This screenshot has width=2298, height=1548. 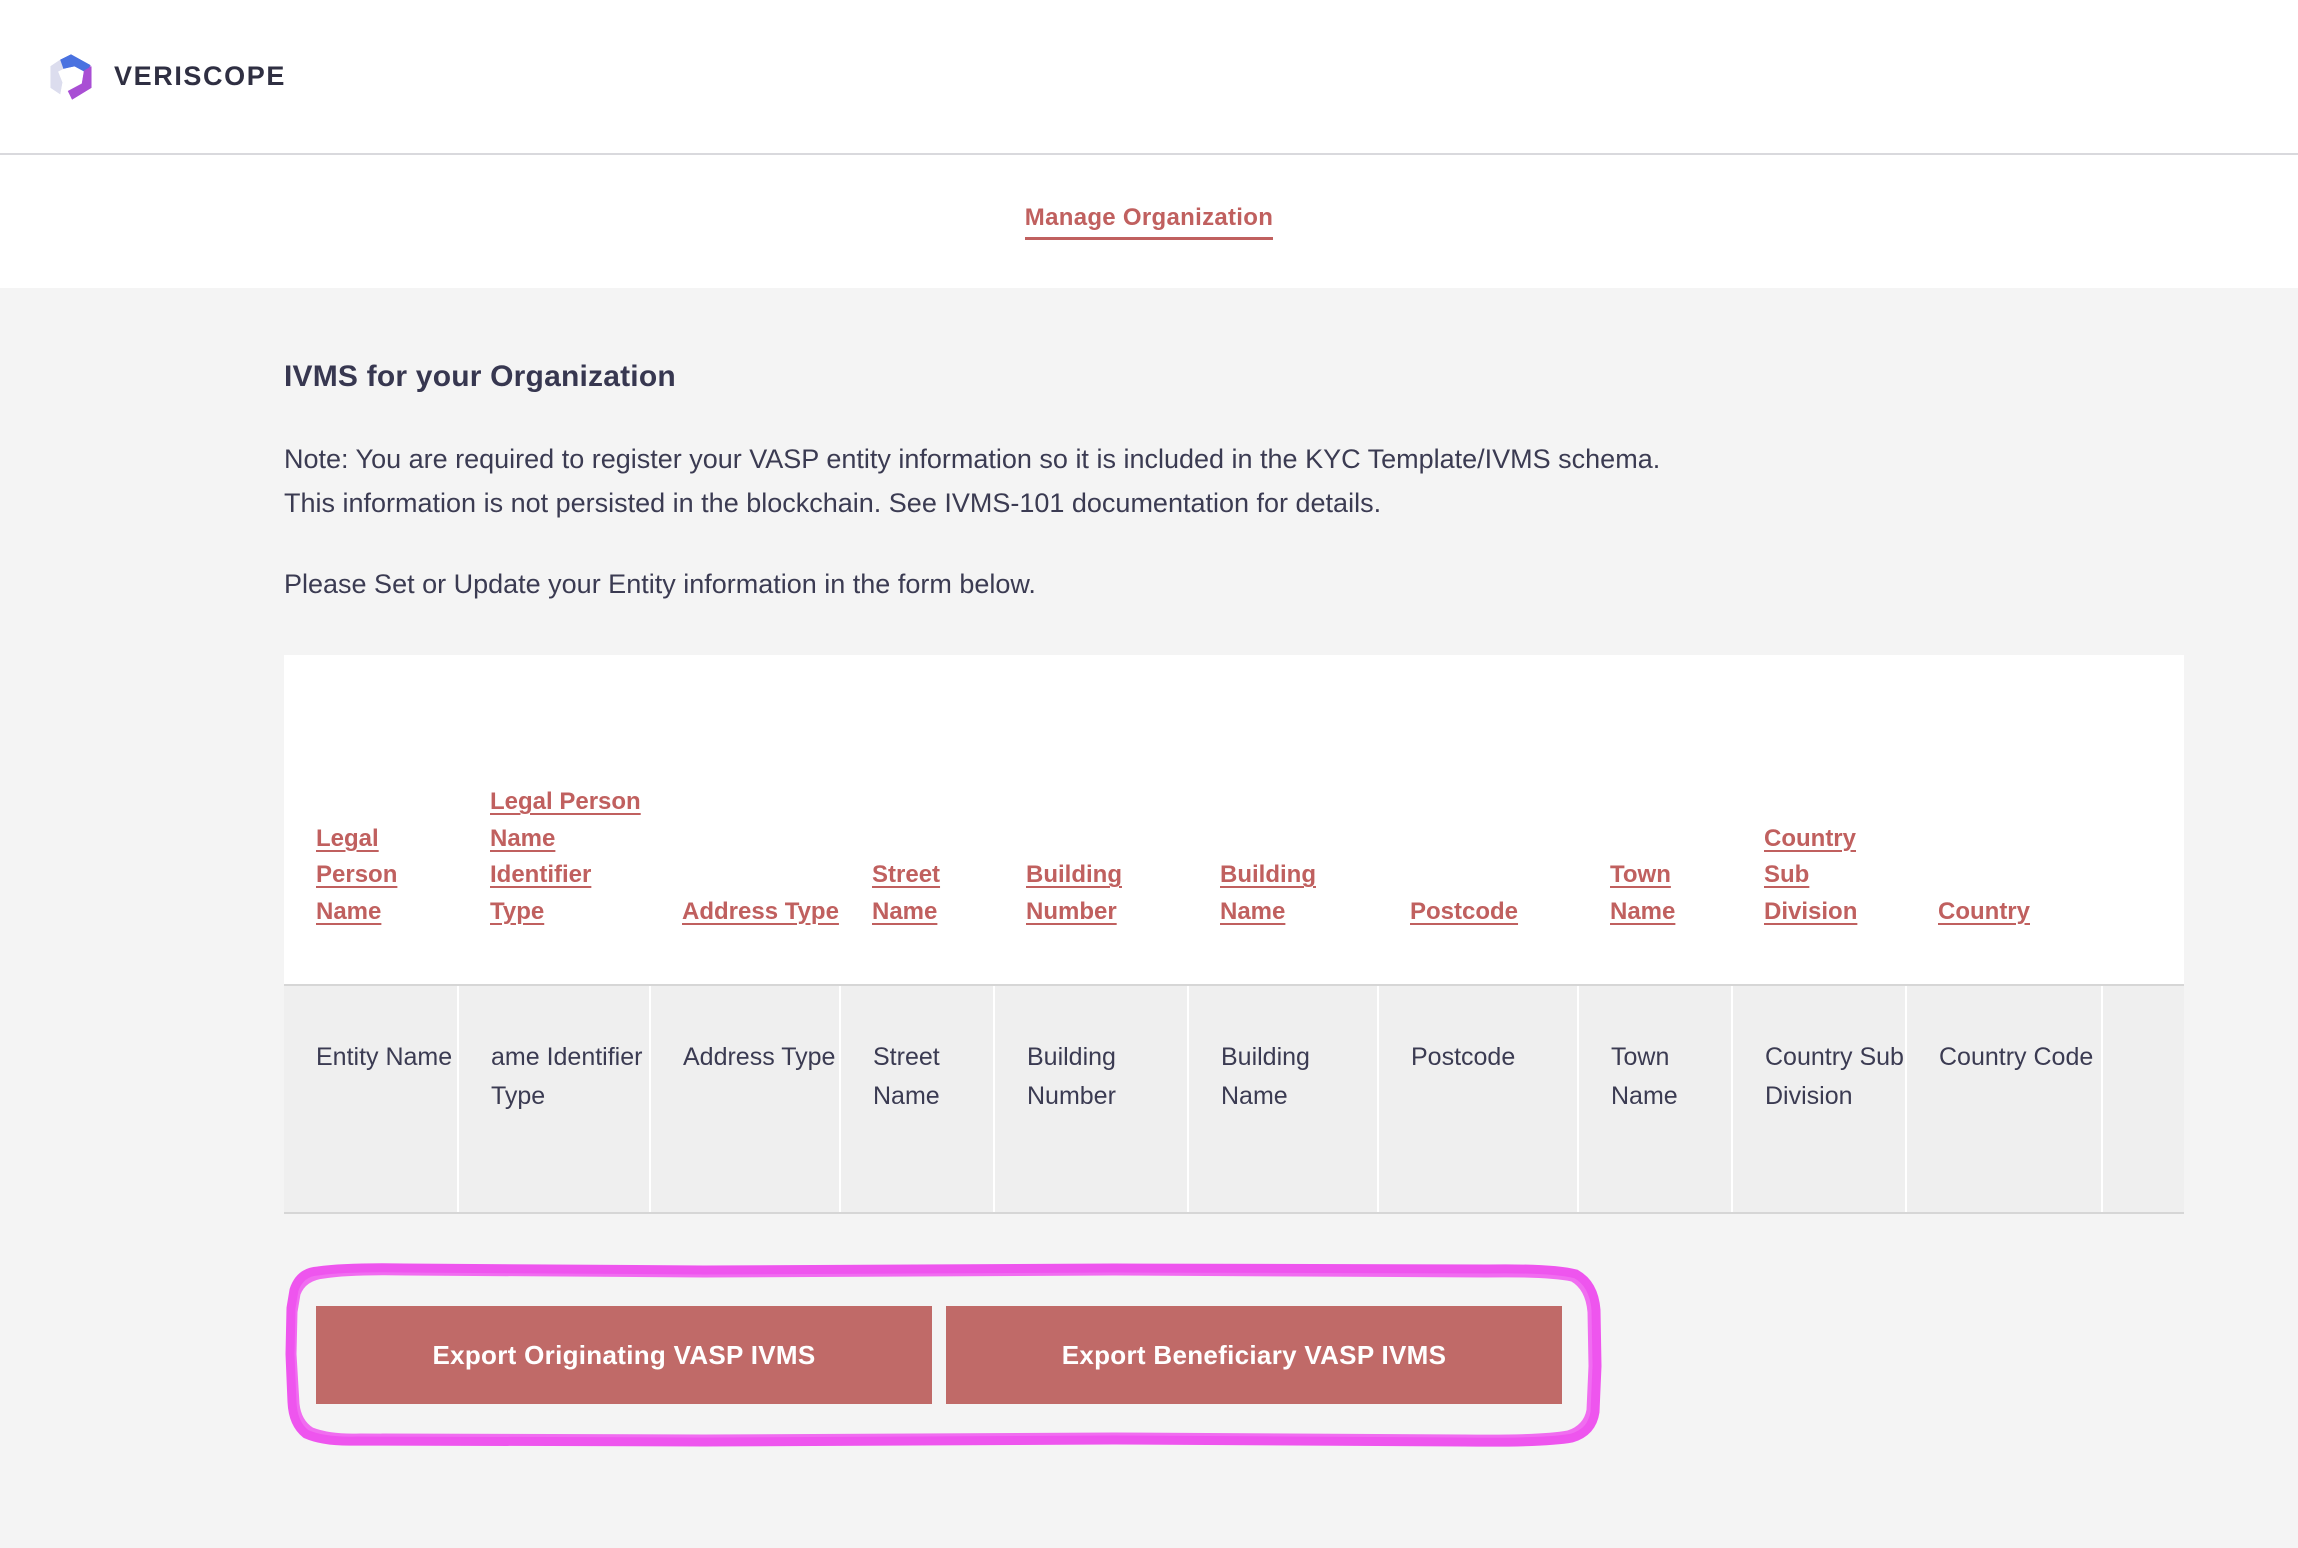 I want to click on nav-bar: Manage Organization, so click(x=1149, y=221).